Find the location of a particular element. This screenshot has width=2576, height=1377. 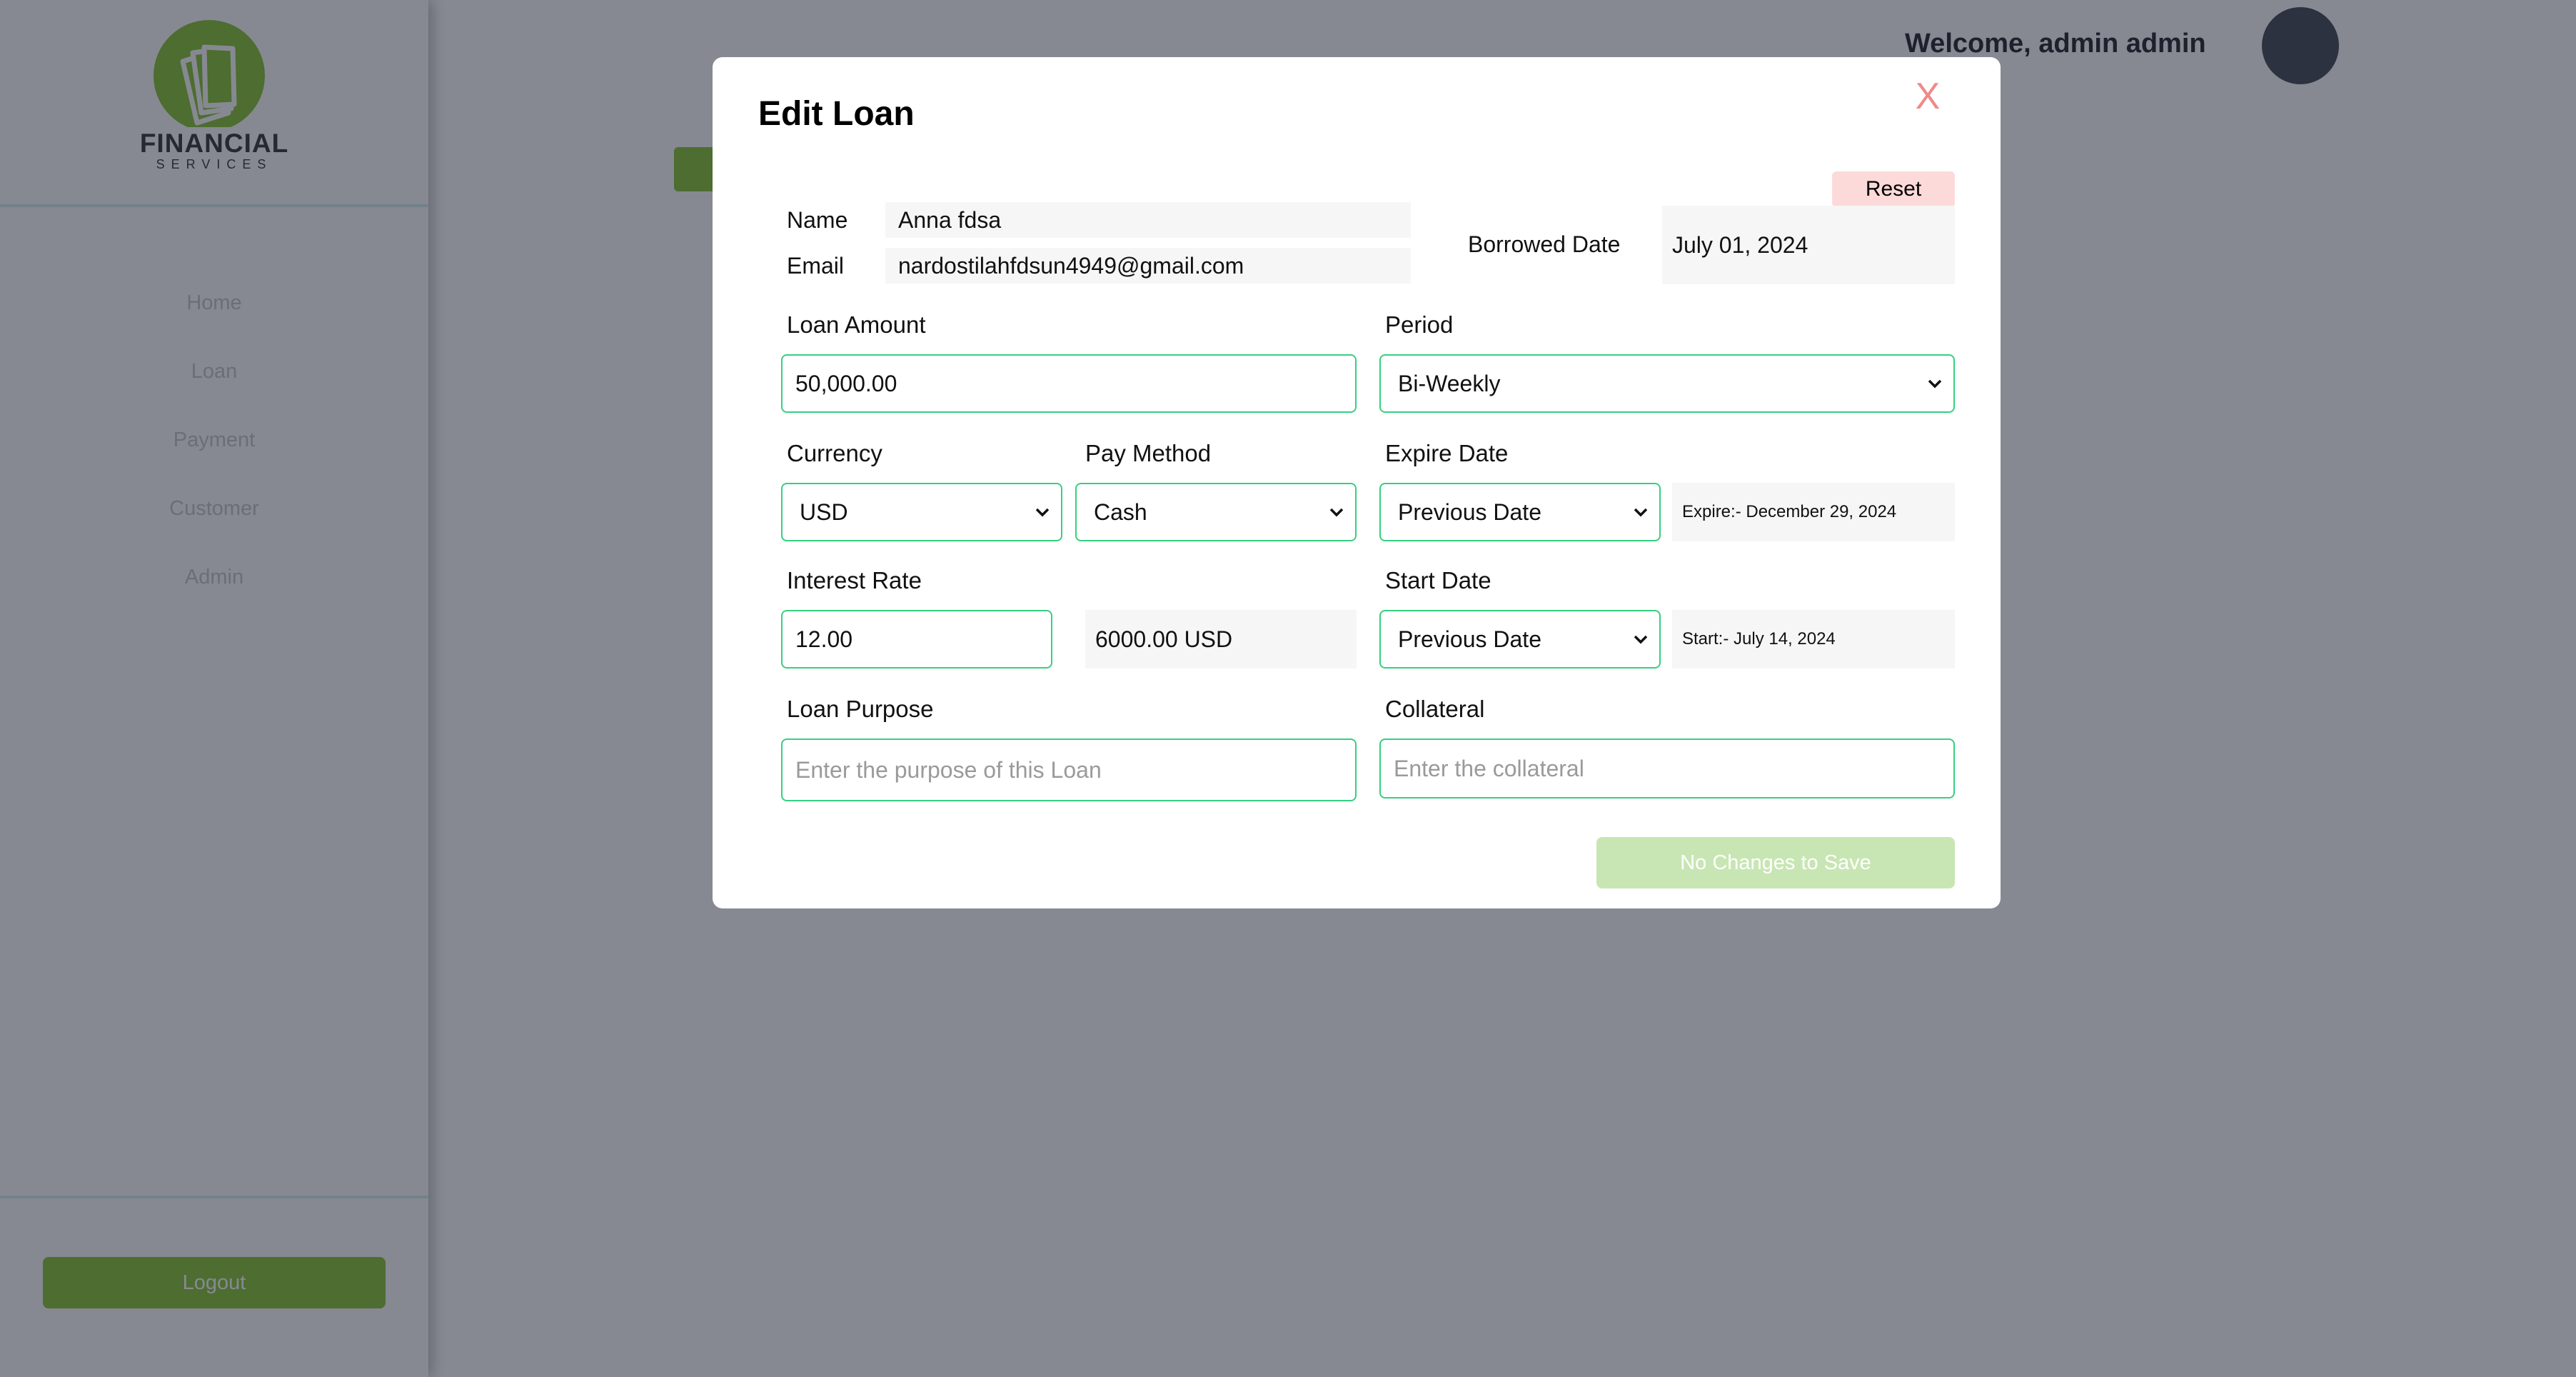

borrowed-date-label: Borrowed Date is located at coordinates (1545, 244).